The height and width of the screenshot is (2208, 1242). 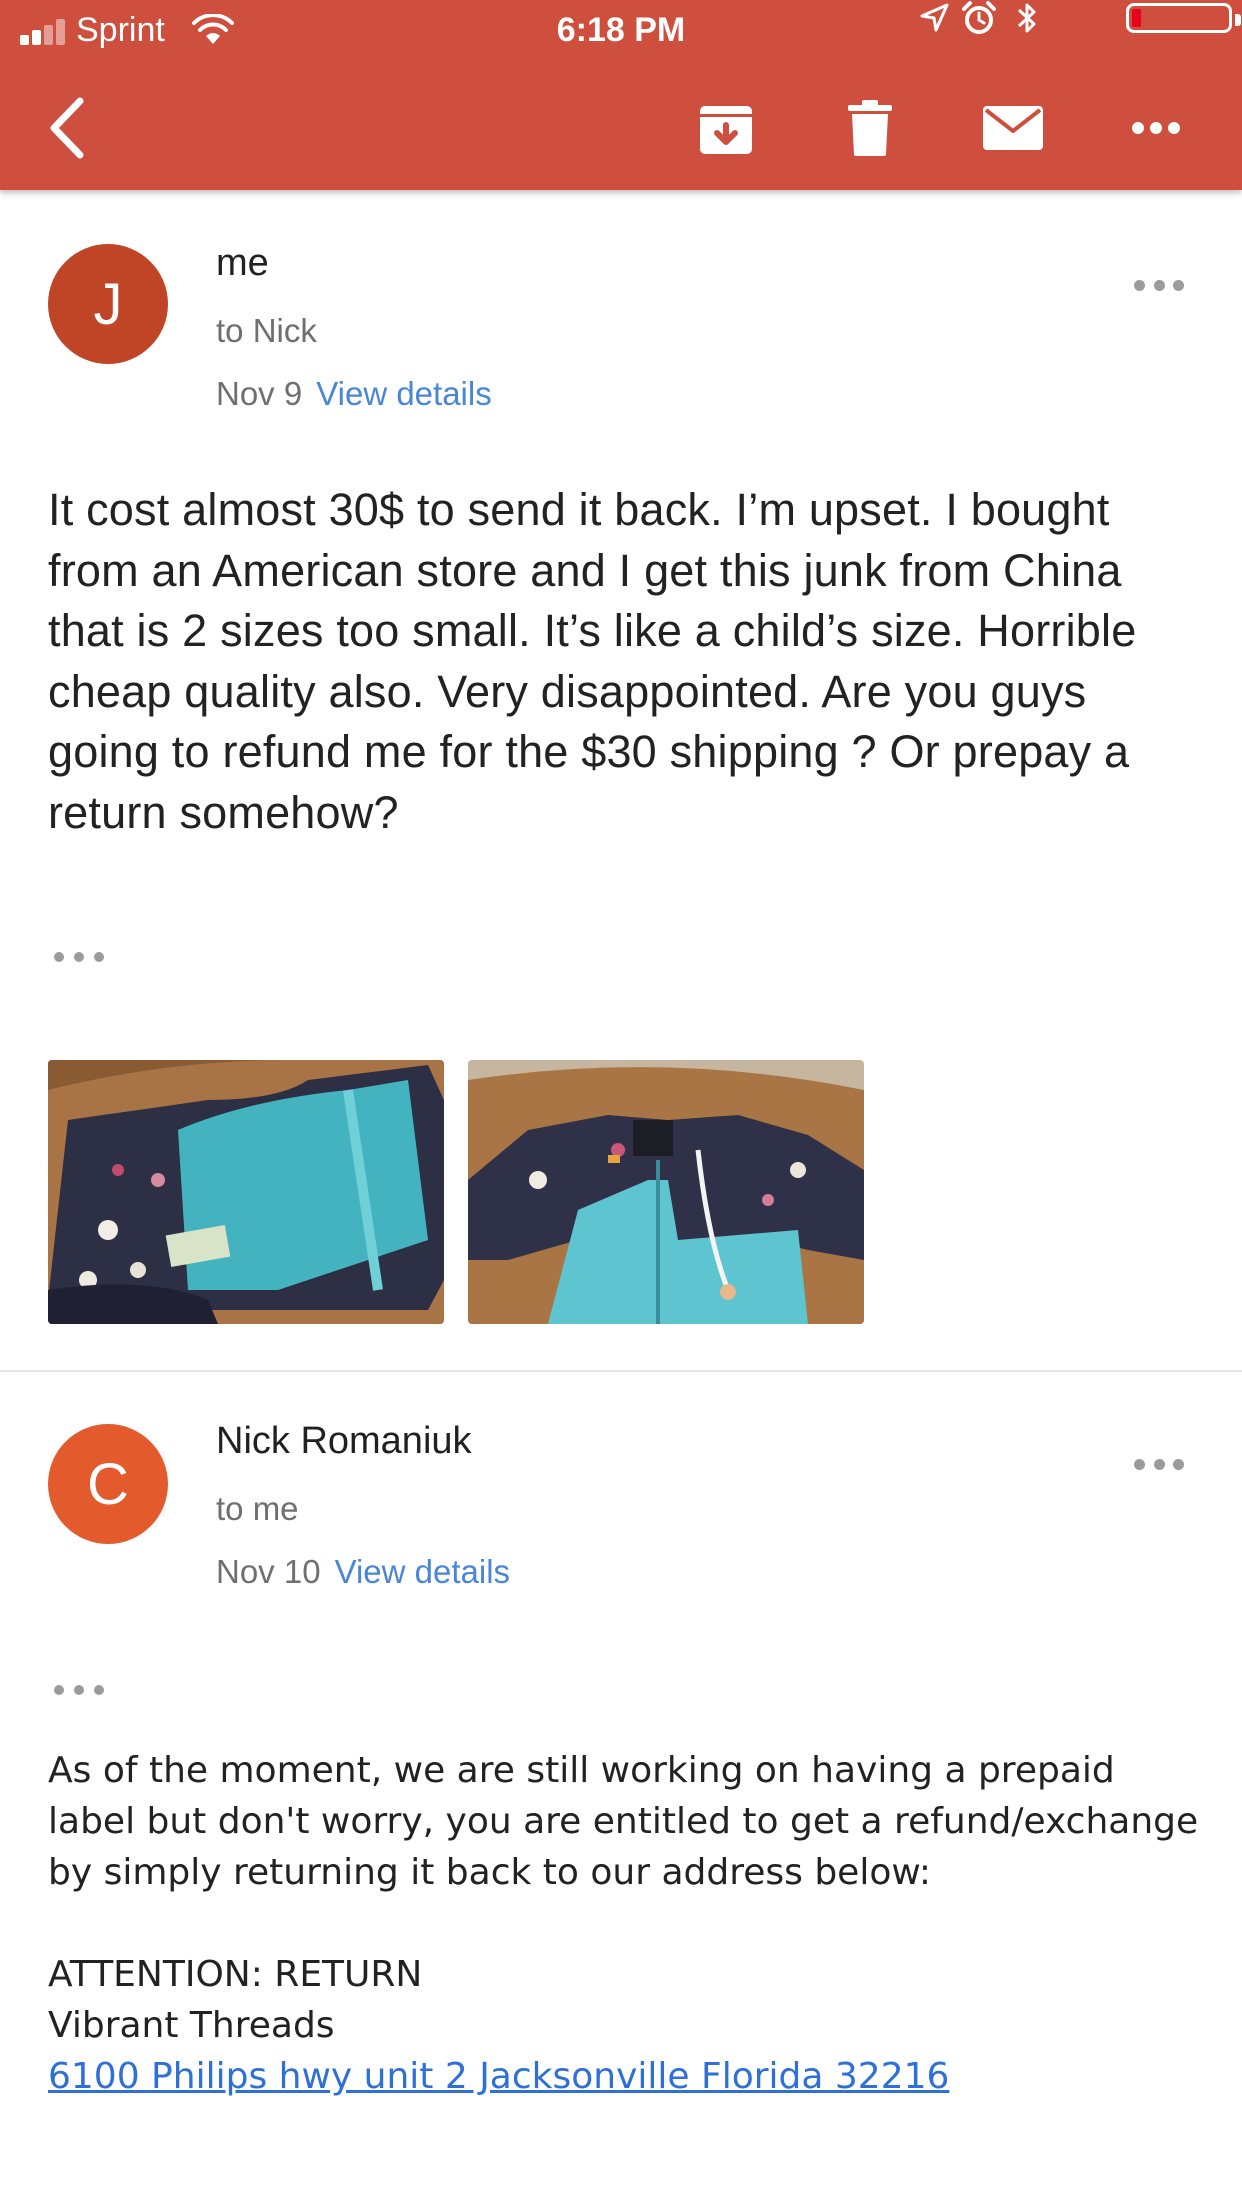 I want to click on more-options-button, so click(x=1156, y=128).